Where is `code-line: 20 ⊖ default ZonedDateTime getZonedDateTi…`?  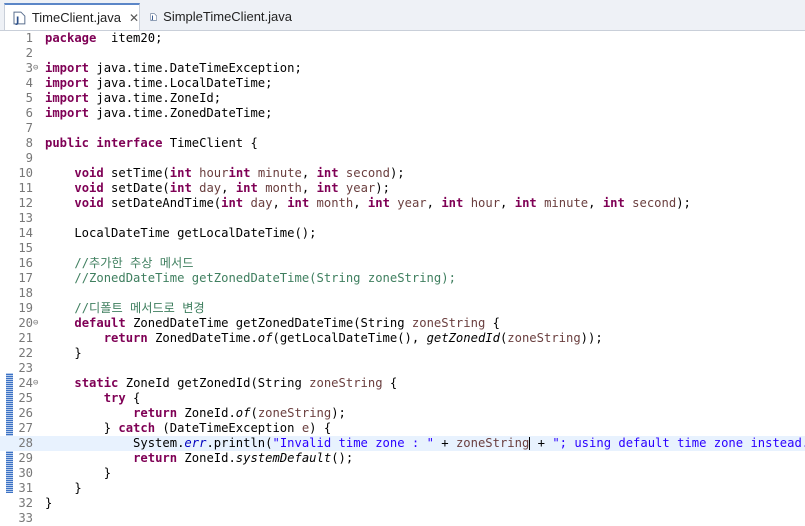 code-line: 20 ⊖ default ZonedDateTime getZonedDateTi… is located at coordinates (402, 323).